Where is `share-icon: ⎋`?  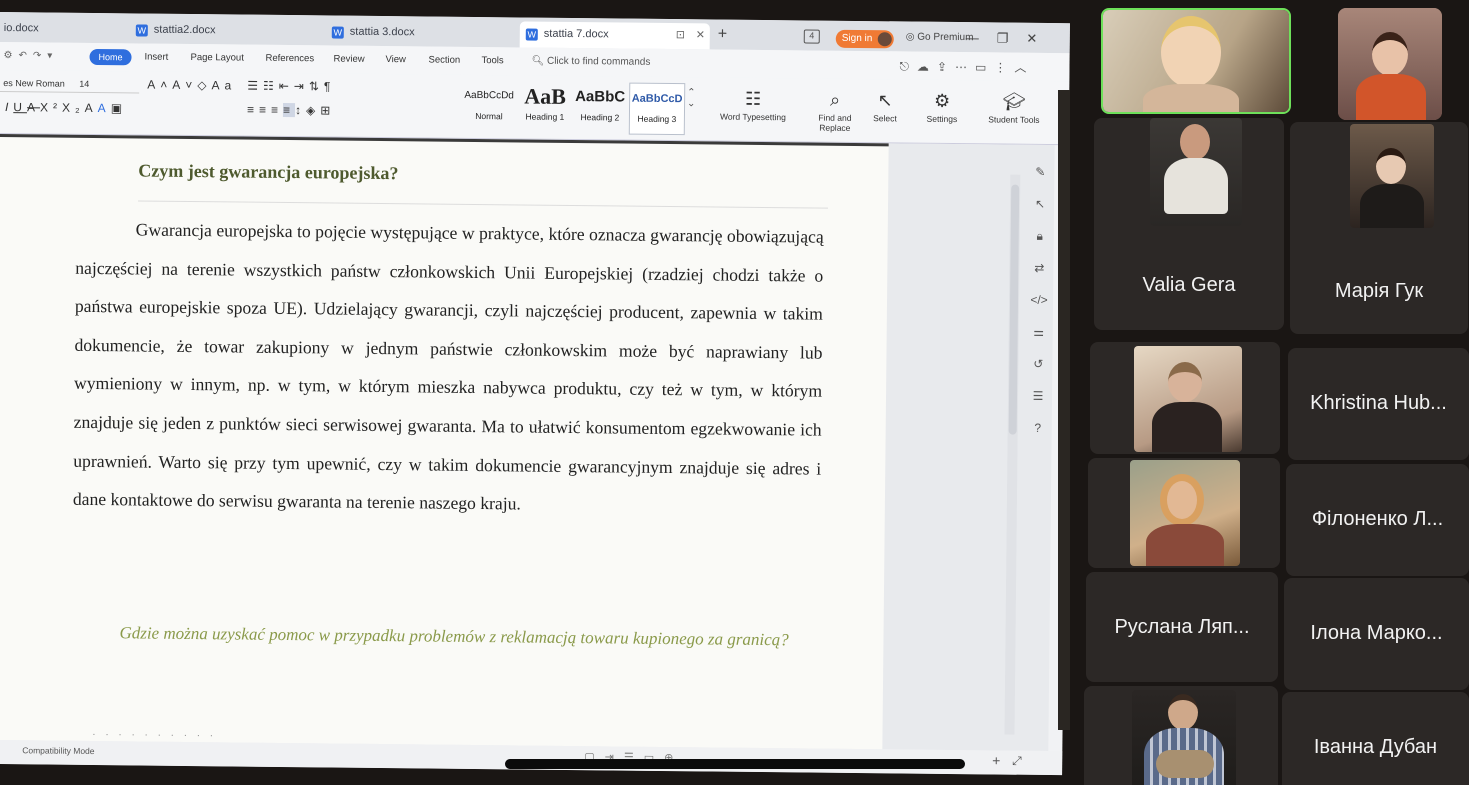 share-icon: ⎋ is located at coordinates (908, 66).